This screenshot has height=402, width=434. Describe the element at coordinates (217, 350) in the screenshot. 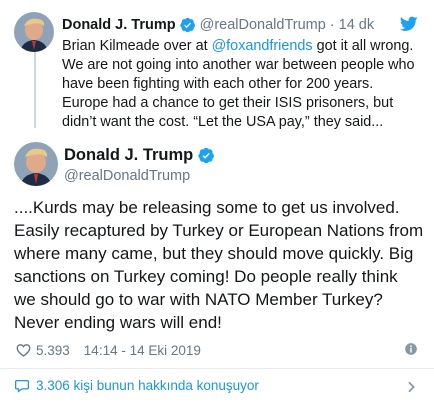

I see `tweet-meta-row: 5.393 14:14 - 14 Eki 2019` at that location.